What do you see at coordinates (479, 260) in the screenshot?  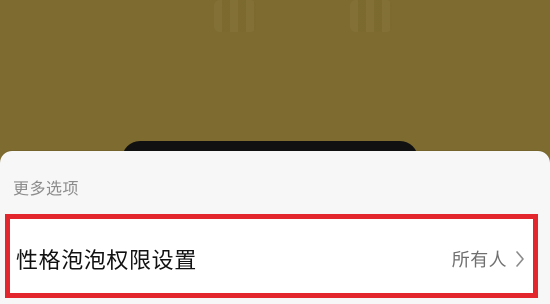 I see `option-value: 所有人` at bounding box center [479, 260].